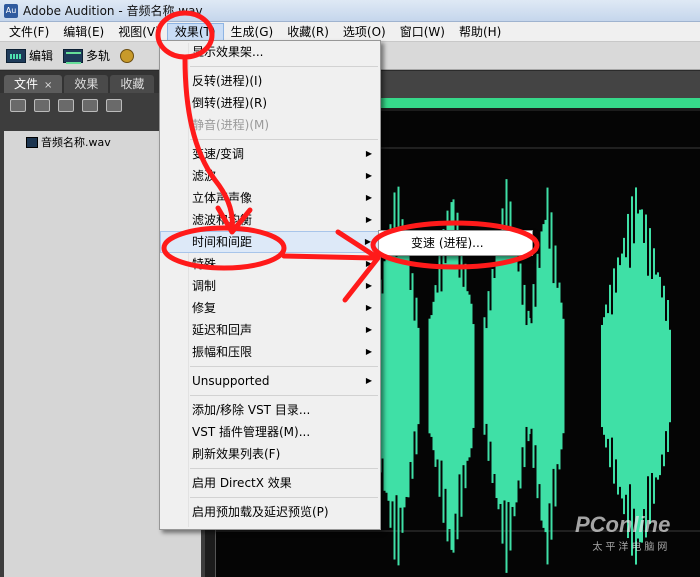 This screenshot has width=700, height=577. What do you see at coordinates (422, 32) in the screenshot?
I see `menu-item-7: 窗口(W)` at bounding box center [422, 32].